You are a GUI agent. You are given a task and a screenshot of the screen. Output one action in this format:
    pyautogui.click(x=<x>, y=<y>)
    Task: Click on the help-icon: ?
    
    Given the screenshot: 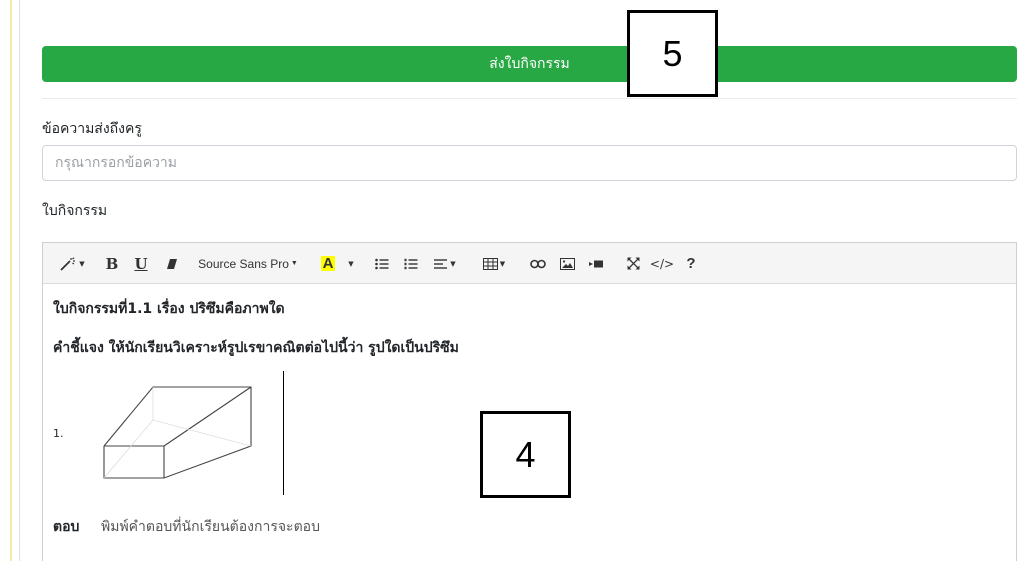 What is the action you would take?
    pyautogui.click(x=691, y=263)
    